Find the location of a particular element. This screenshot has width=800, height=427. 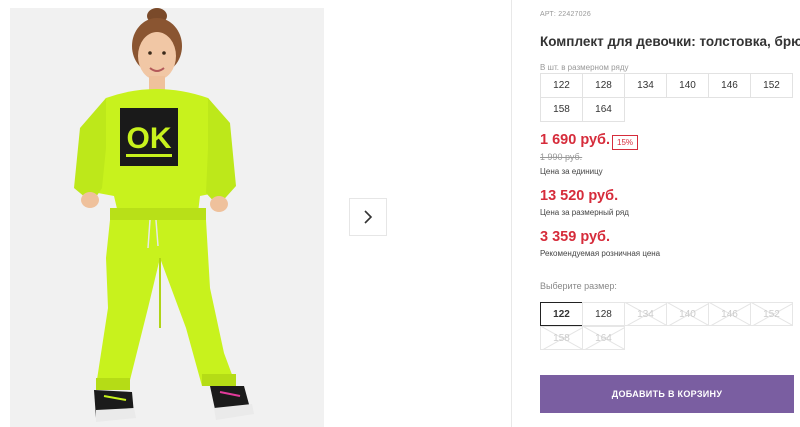

panel-divider is located at coordinates (511, 213).